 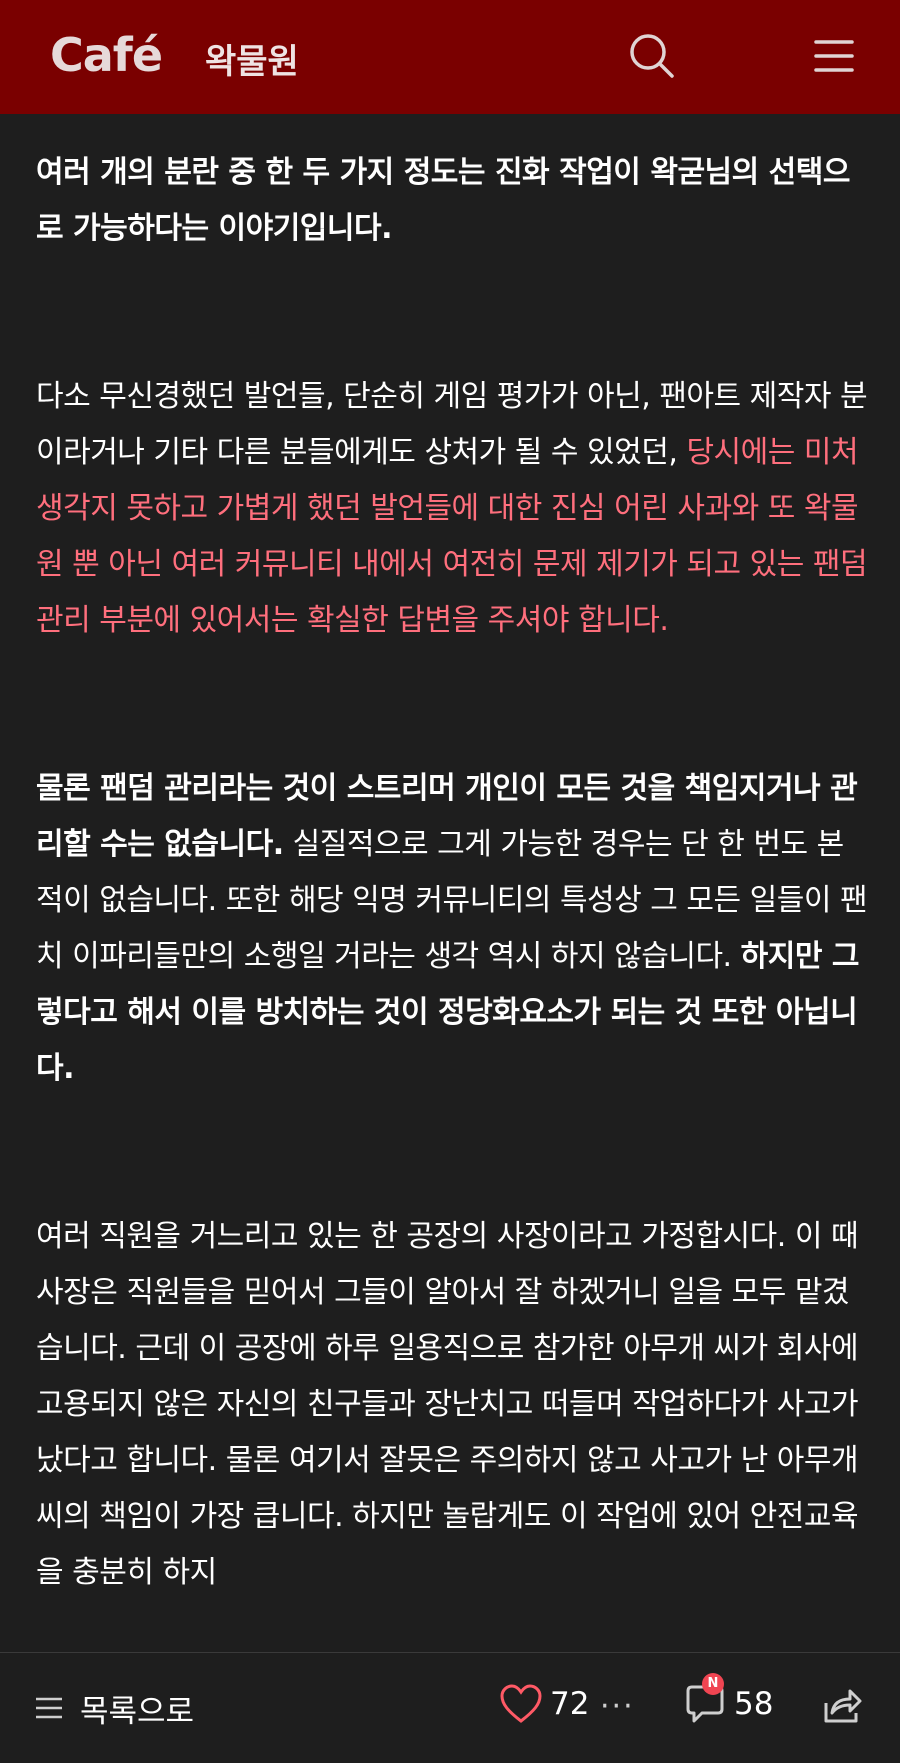 What do you see at coordinates (450, 57) in the screenshot?
I see `top-header: Café 왁물원` at bounding box center [450, 57].